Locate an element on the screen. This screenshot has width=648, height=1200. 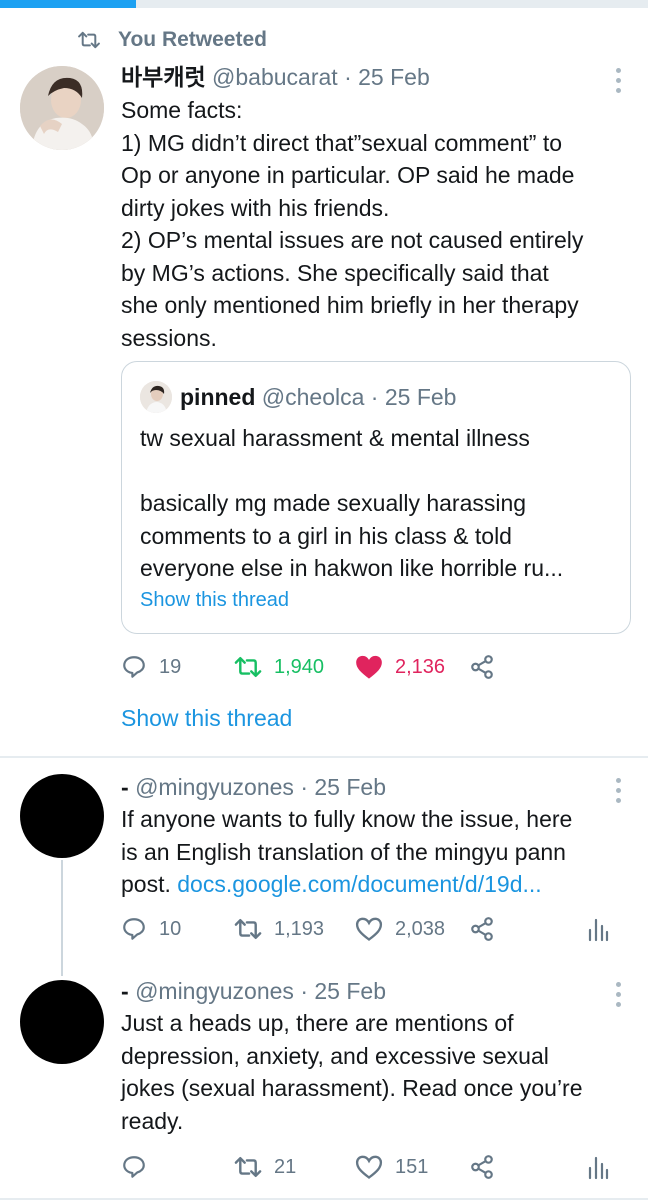
quoted-line: tw sexual harassment & mental illness is located at coordinates (335, 438).